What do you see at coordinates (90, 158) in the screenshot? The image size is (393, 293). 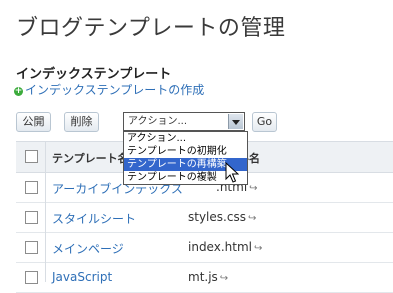 I see `column-header-name: テンプレート名` at bounding box center [90, 158].